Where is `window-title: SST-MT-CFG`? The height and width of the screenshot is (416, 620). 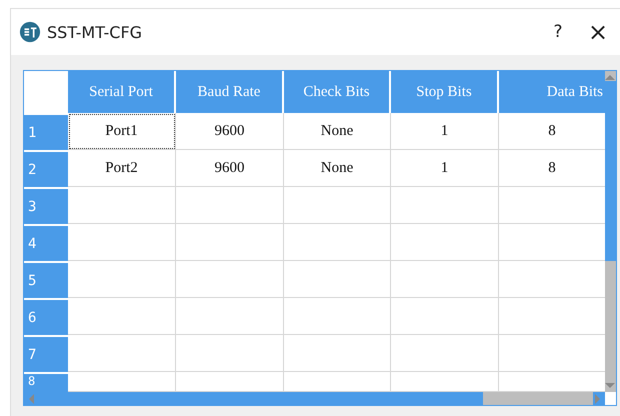
window-title: SST-MT-CFG is located at coordinates (95, 32).